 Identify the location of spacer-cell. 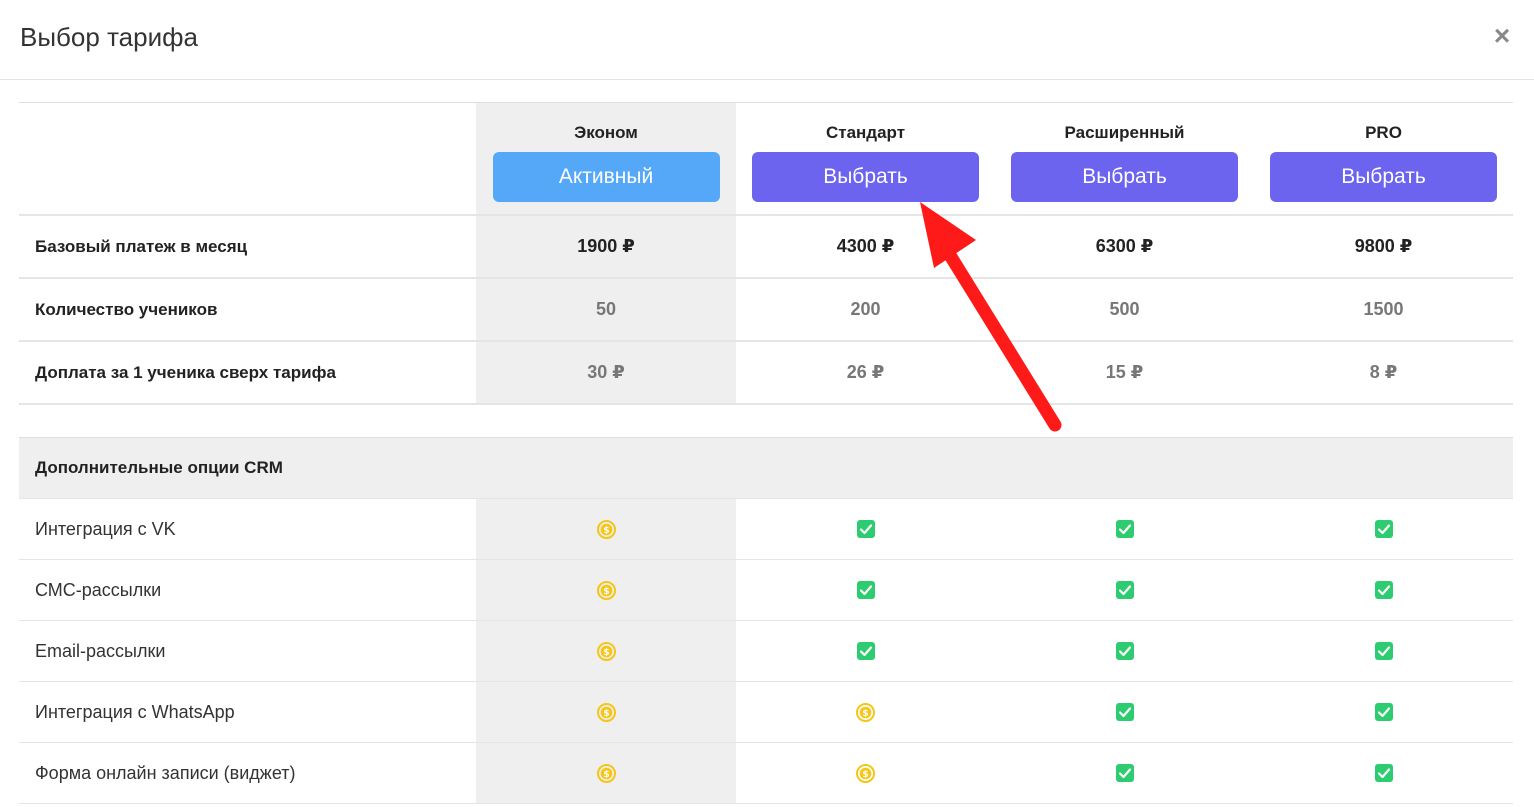
(766, 421).